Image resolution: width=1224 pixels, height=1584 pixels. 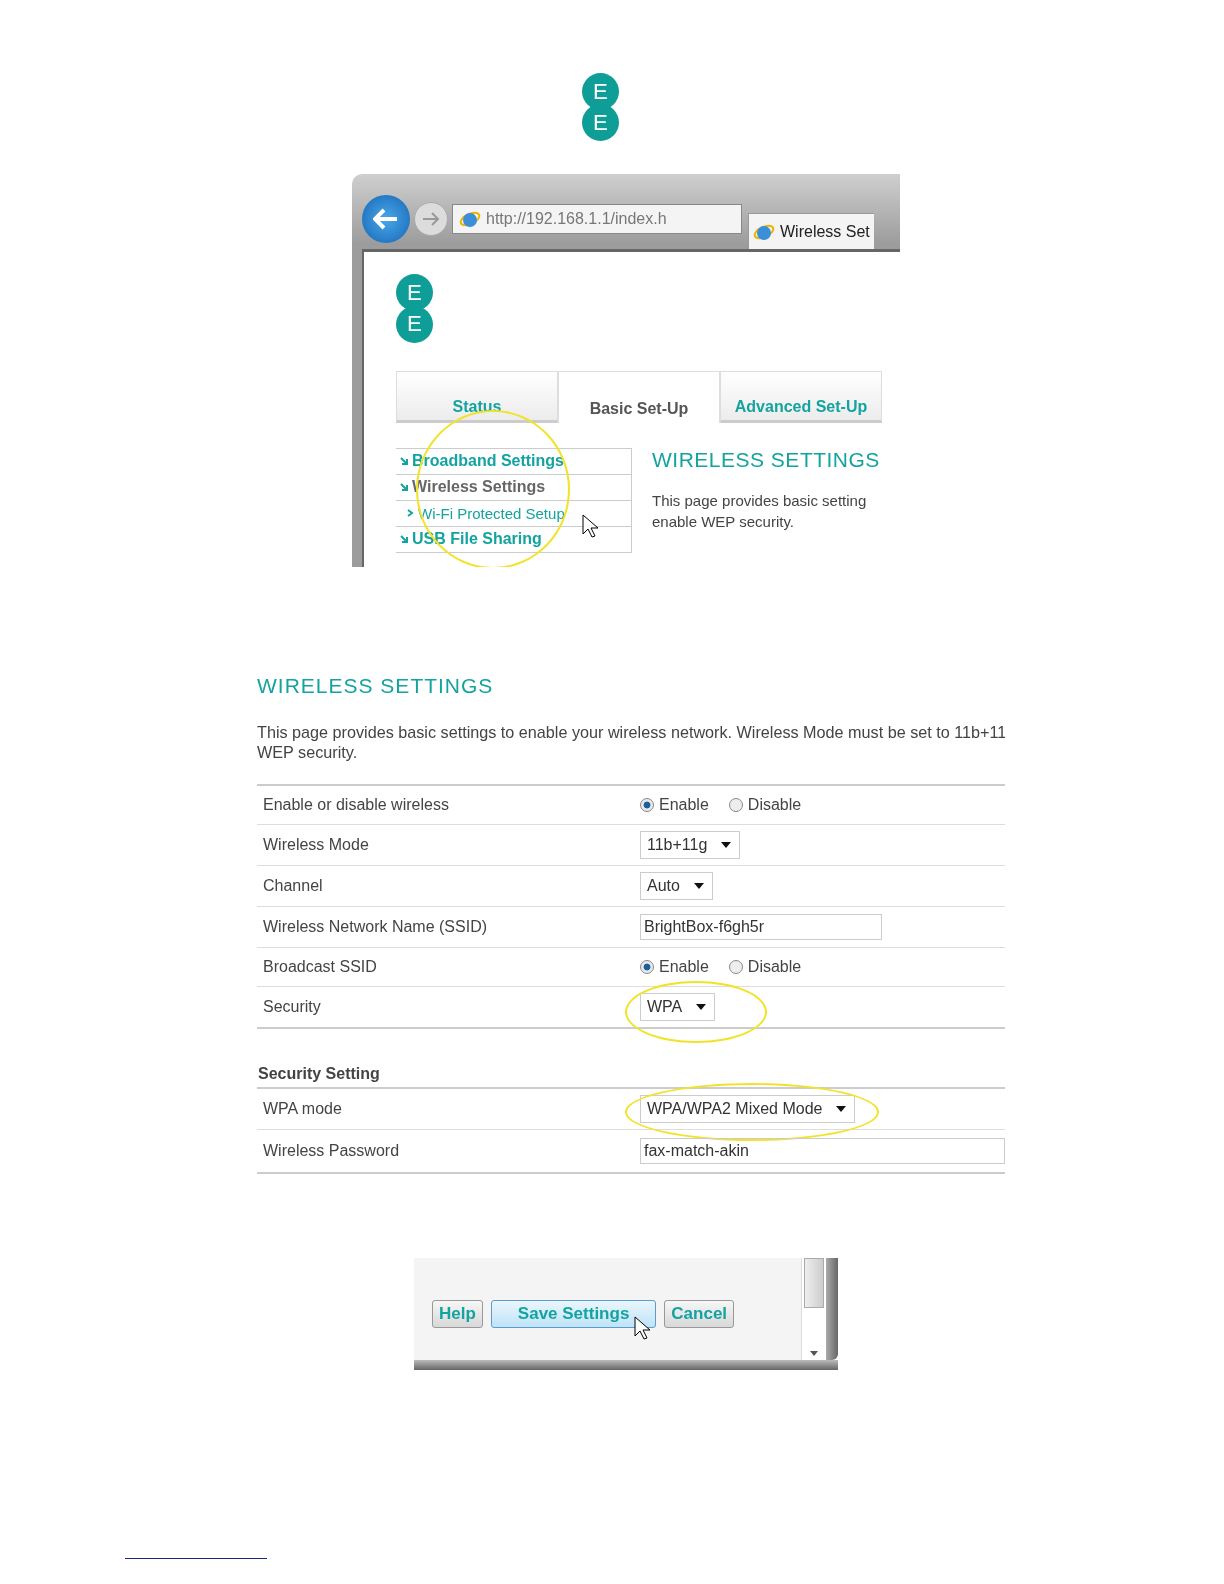 I want to click on forward-arrow-icon, so click(x=431, y=218).